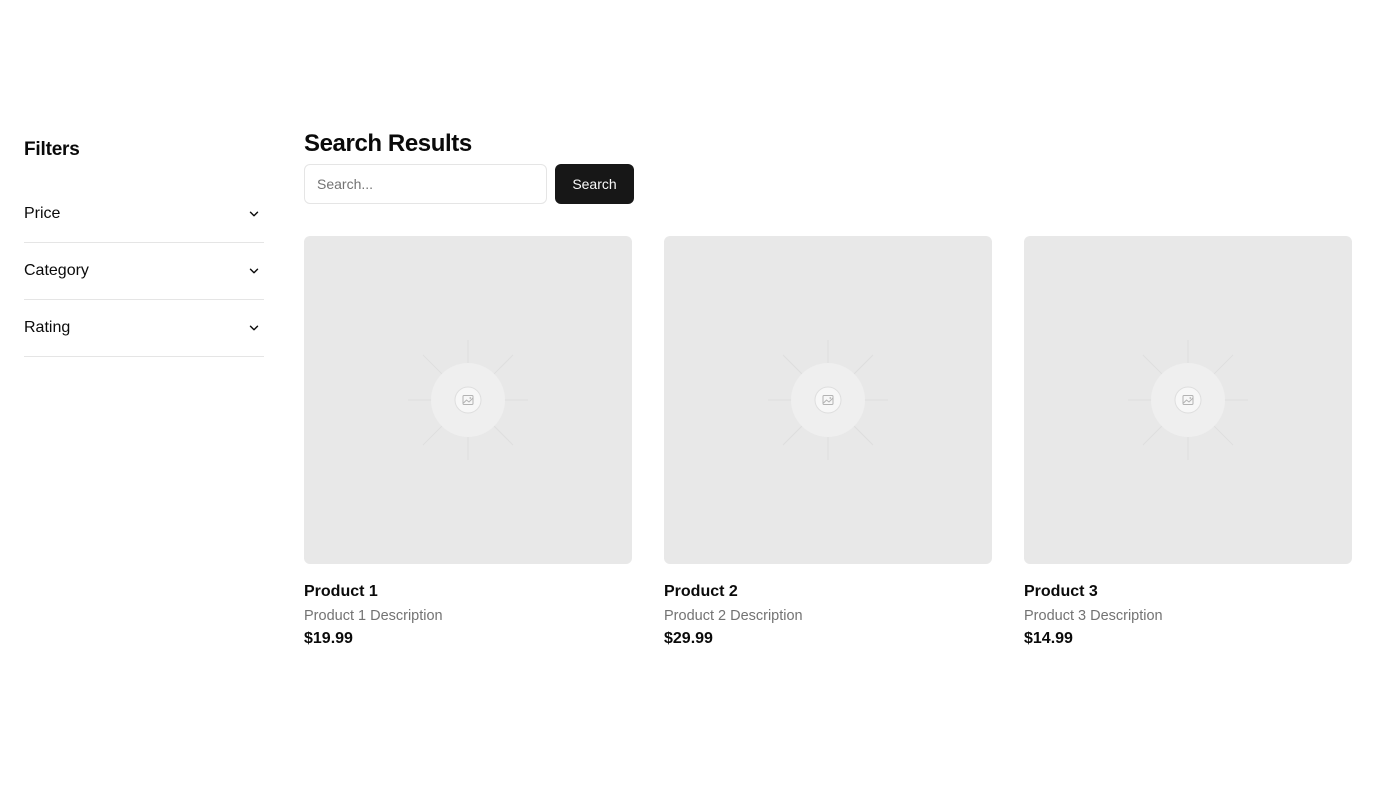  I want to click on filter-price: Price, so click(144, 214).